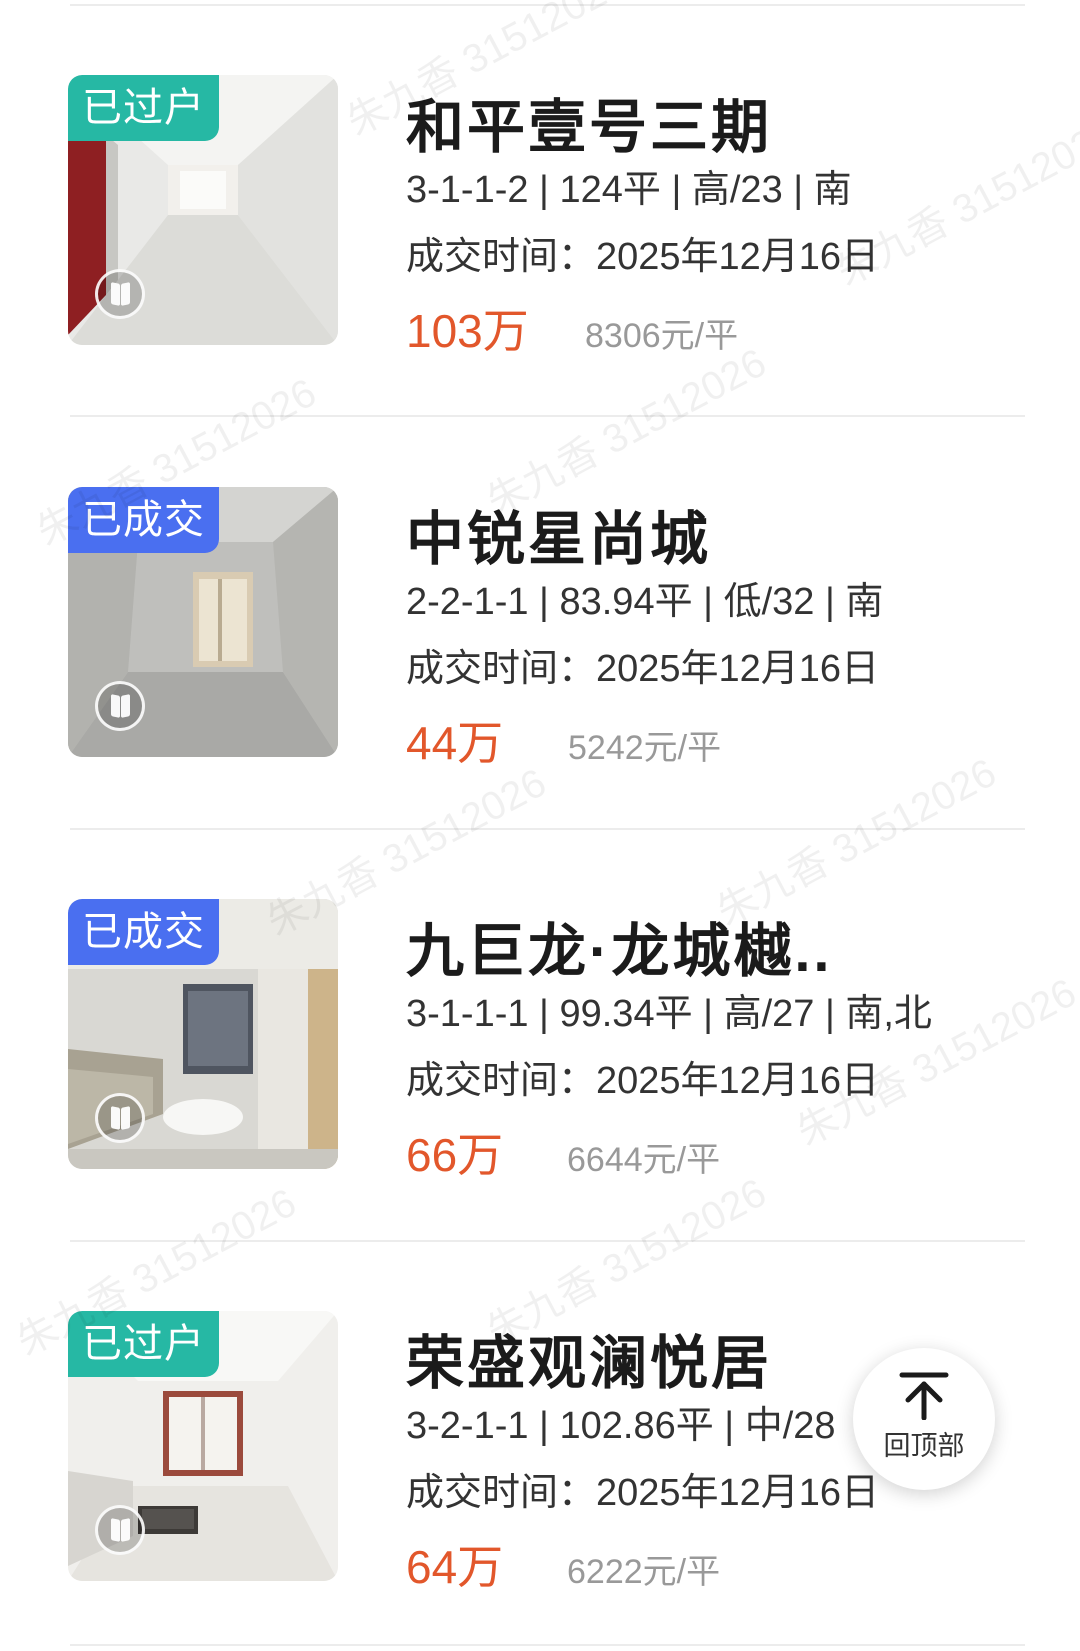 The width and height of the screenshot is (1080, 1651). What do you see at coordinates (559, 539) in the screenshot?
I see `community-name: 中锐星尚城` at bounding box center [559, 539].